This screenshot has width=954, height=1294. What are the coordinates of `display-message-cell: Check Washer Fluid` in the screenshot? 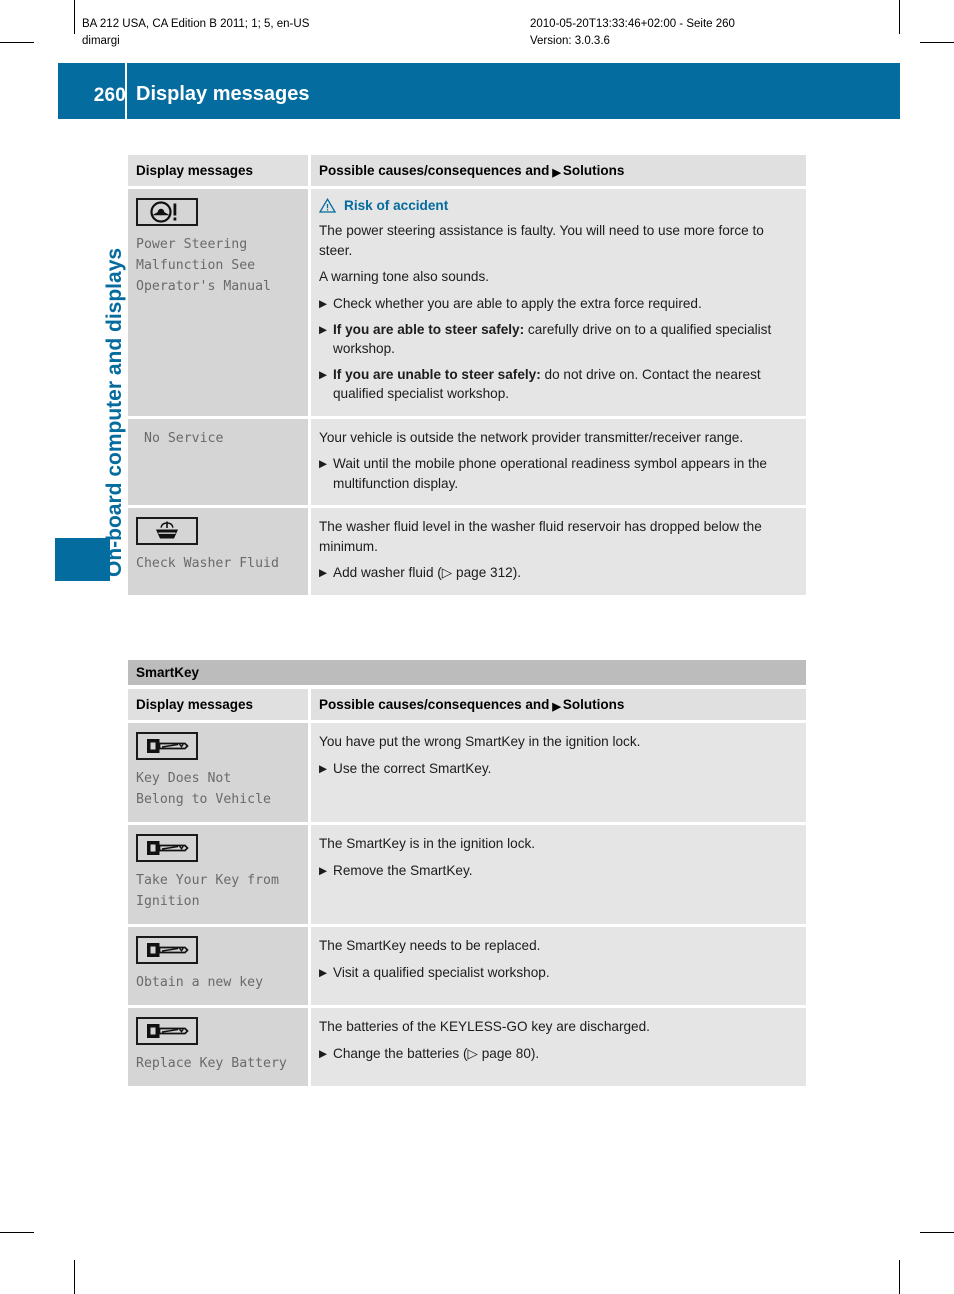 It's located at (218, 551).